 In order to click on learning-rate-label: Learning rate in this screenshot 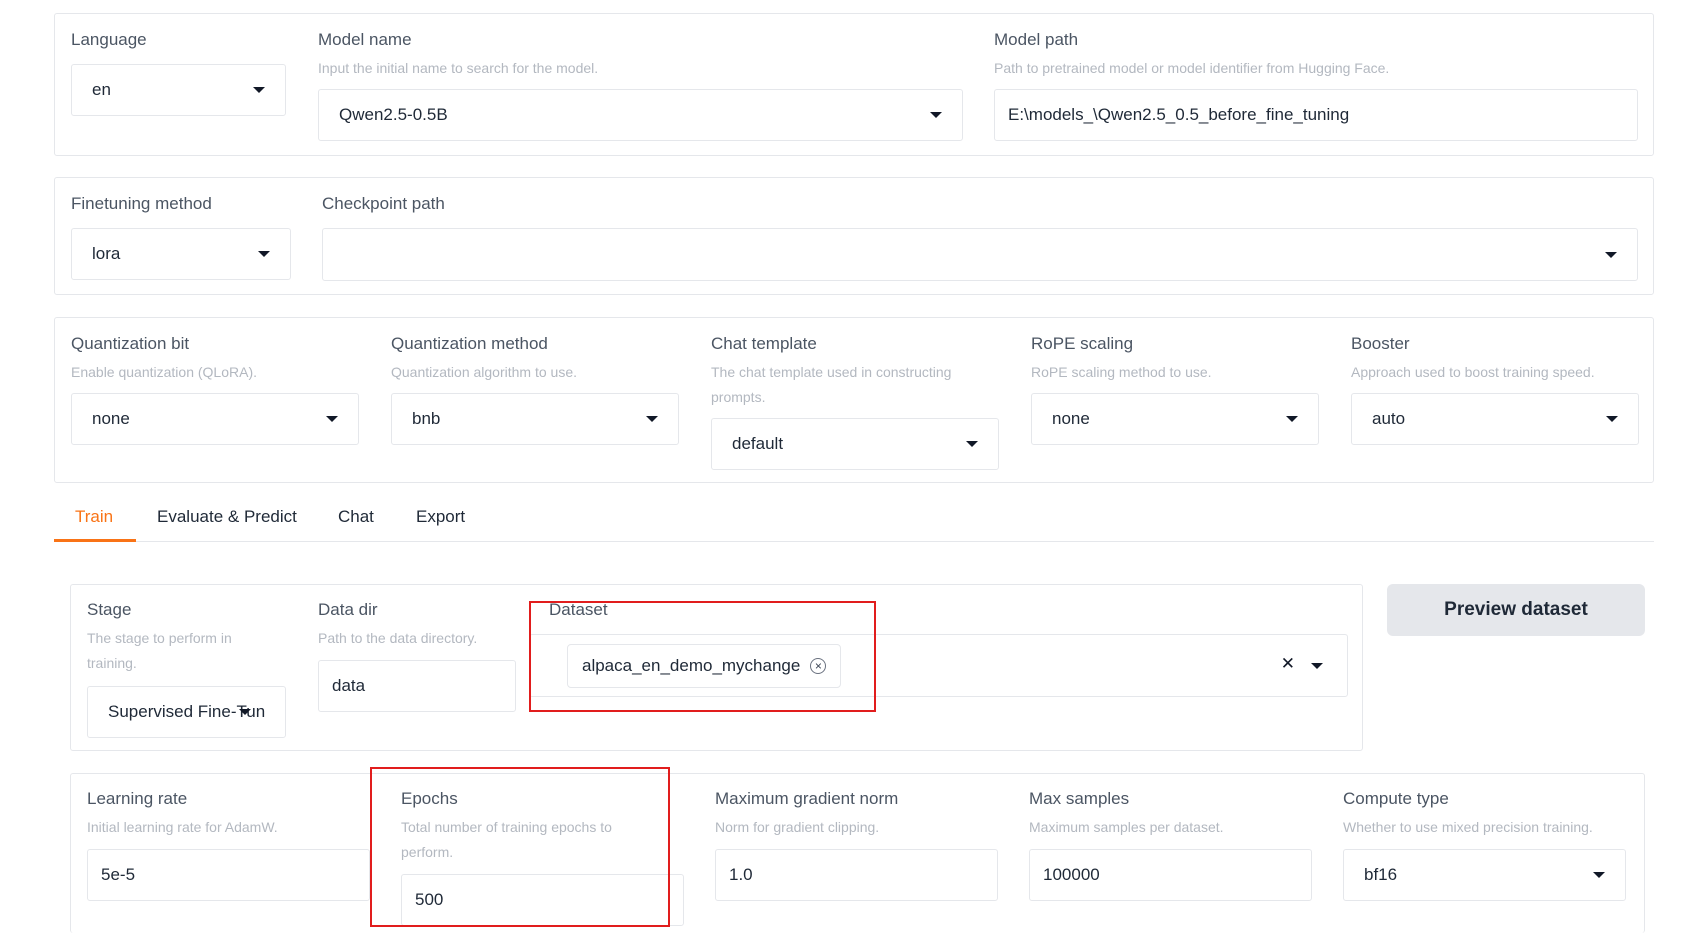, I will do `click(137, 798)`.